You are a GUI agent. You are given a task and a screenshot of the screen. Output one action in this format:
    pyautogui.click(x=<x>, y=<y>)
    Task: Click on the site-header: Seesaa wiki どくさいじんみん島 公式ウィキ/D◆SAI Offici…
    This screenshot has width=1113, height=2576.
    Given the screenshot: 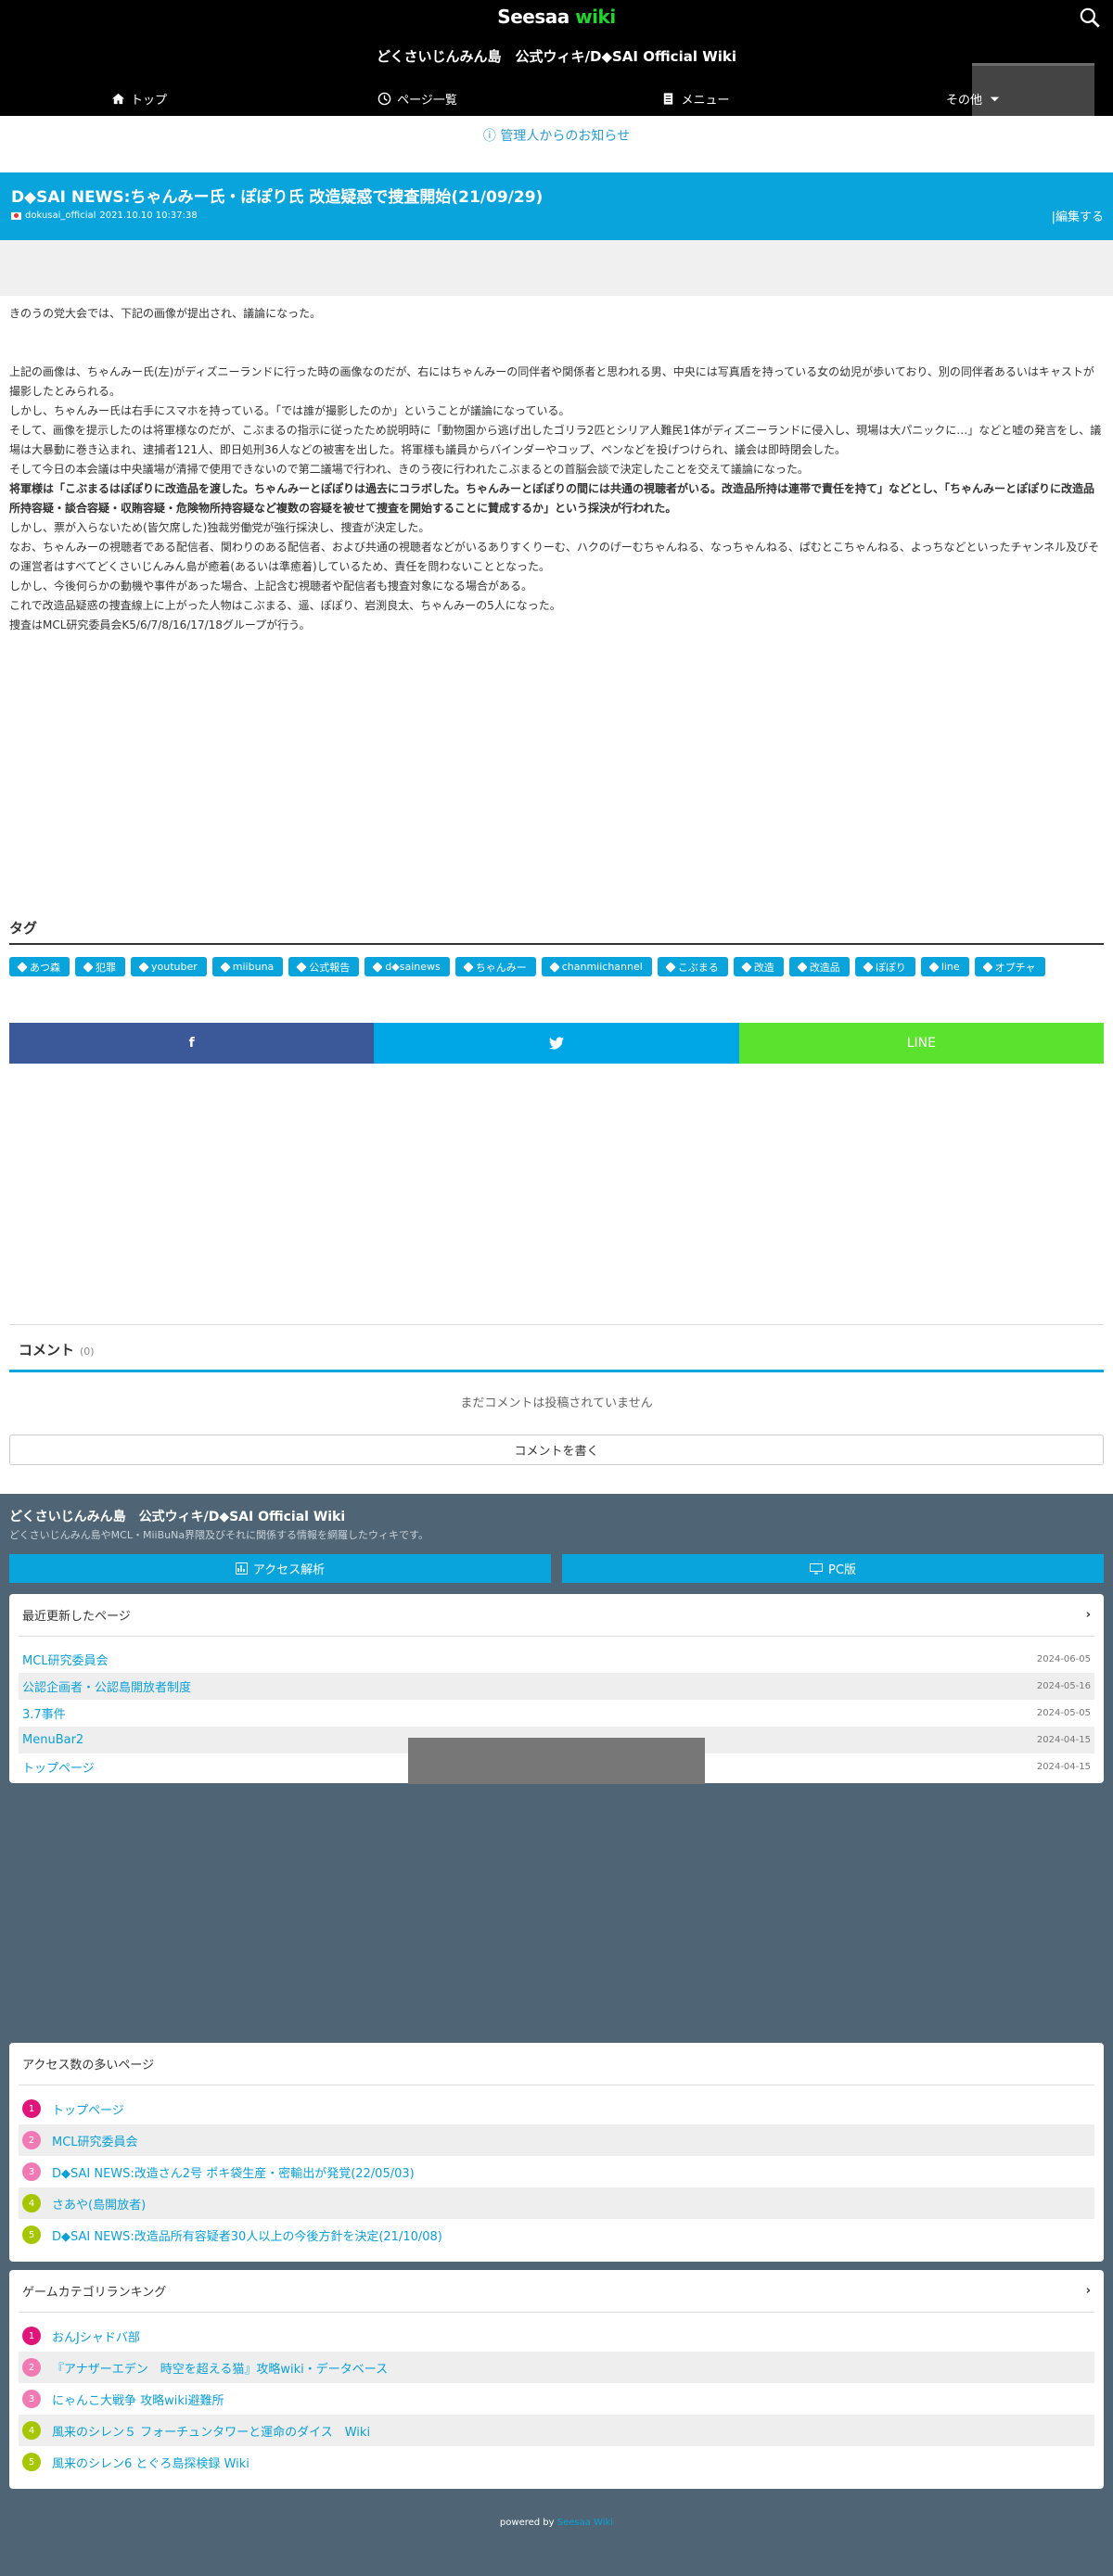 What is the action you would take?
    pyautogui.click(x=556, y=58)
    